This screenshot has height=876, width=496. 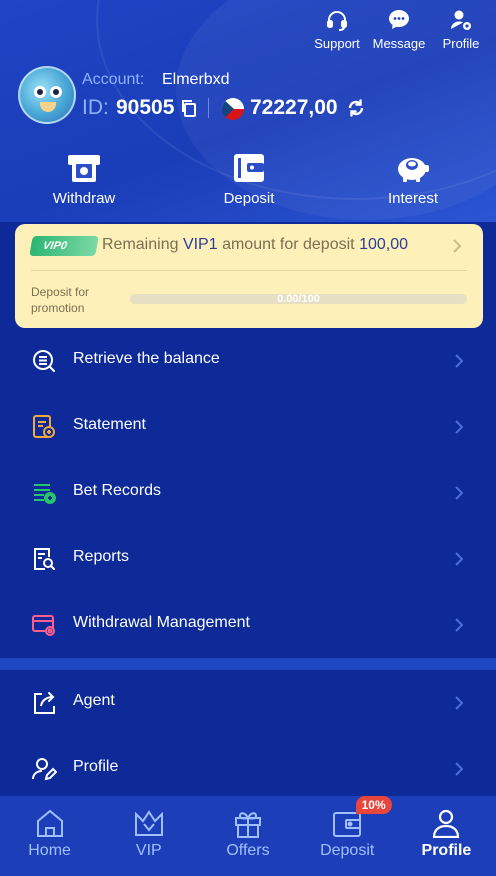 I want to click on section-divider, so click(x=248, y=664).